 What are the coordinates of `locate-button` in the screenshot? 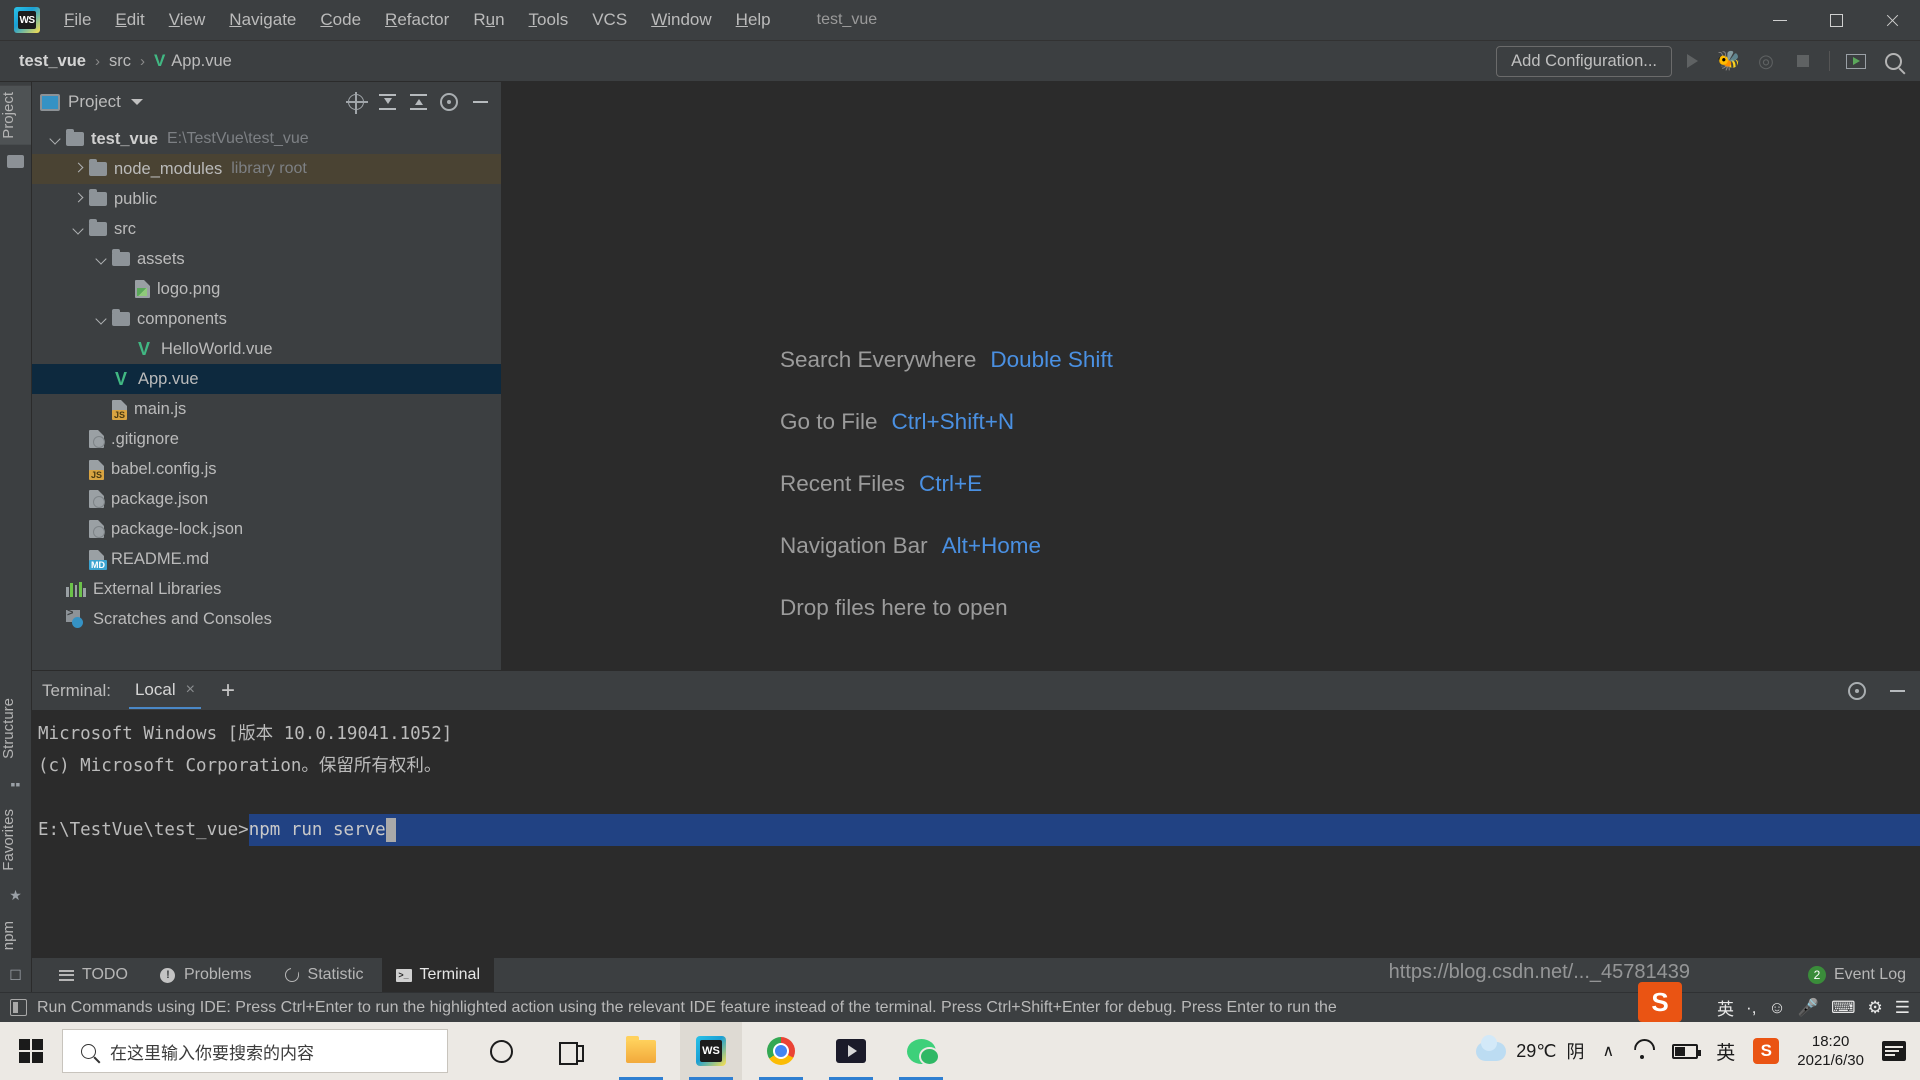 It's located at (356, 102).